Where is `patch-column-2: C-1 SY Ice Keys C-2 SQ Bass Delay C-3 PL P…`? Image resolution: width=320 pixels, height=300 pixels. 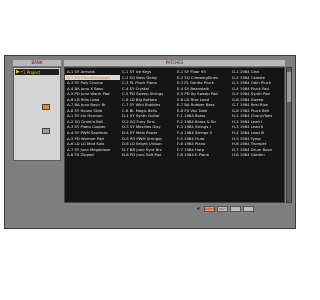
patch-column-2: C-1 SY Ice Keys C-2 SQ Bass Delay C-3 PL P… is located at coordinates (147, 113).